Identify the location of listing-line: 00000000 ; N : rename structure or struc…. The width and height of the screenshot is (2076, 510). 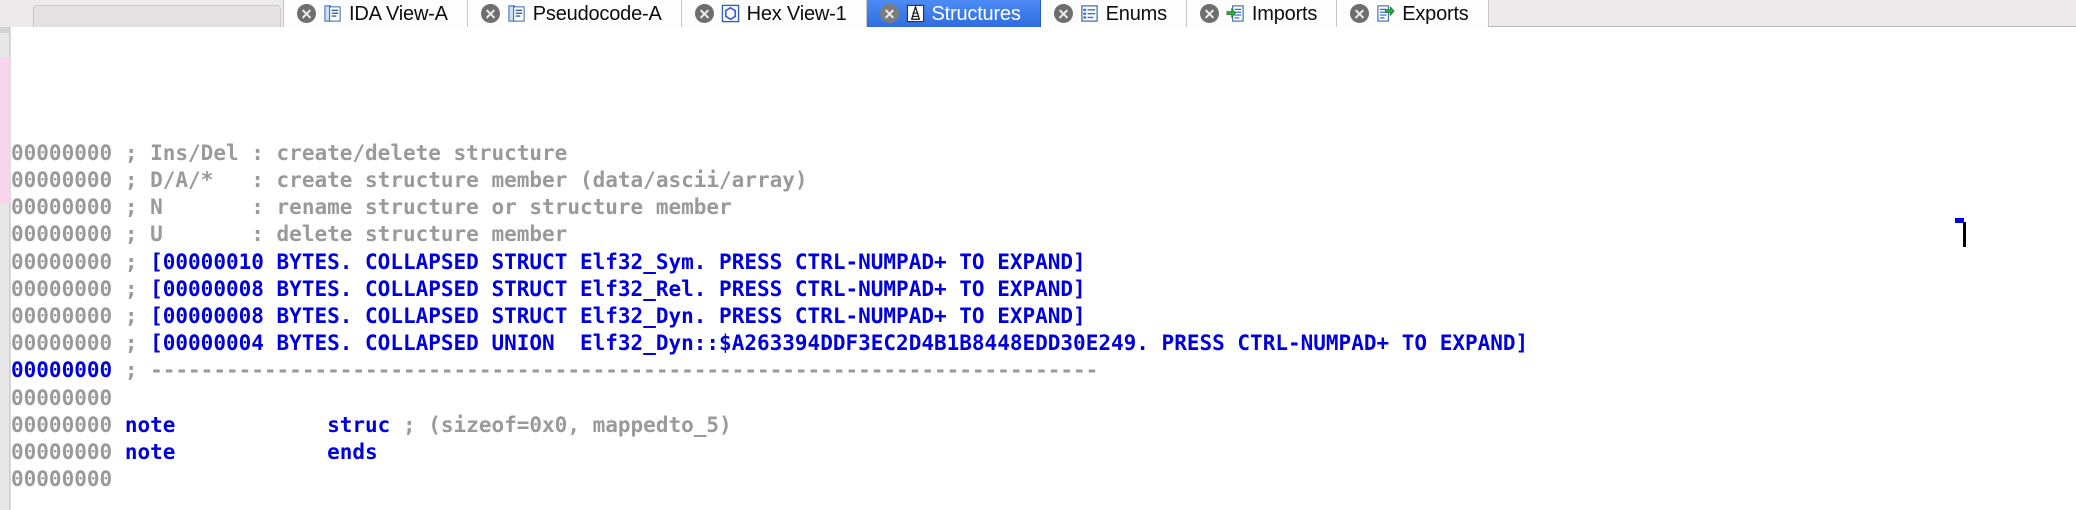
(1043, 207).